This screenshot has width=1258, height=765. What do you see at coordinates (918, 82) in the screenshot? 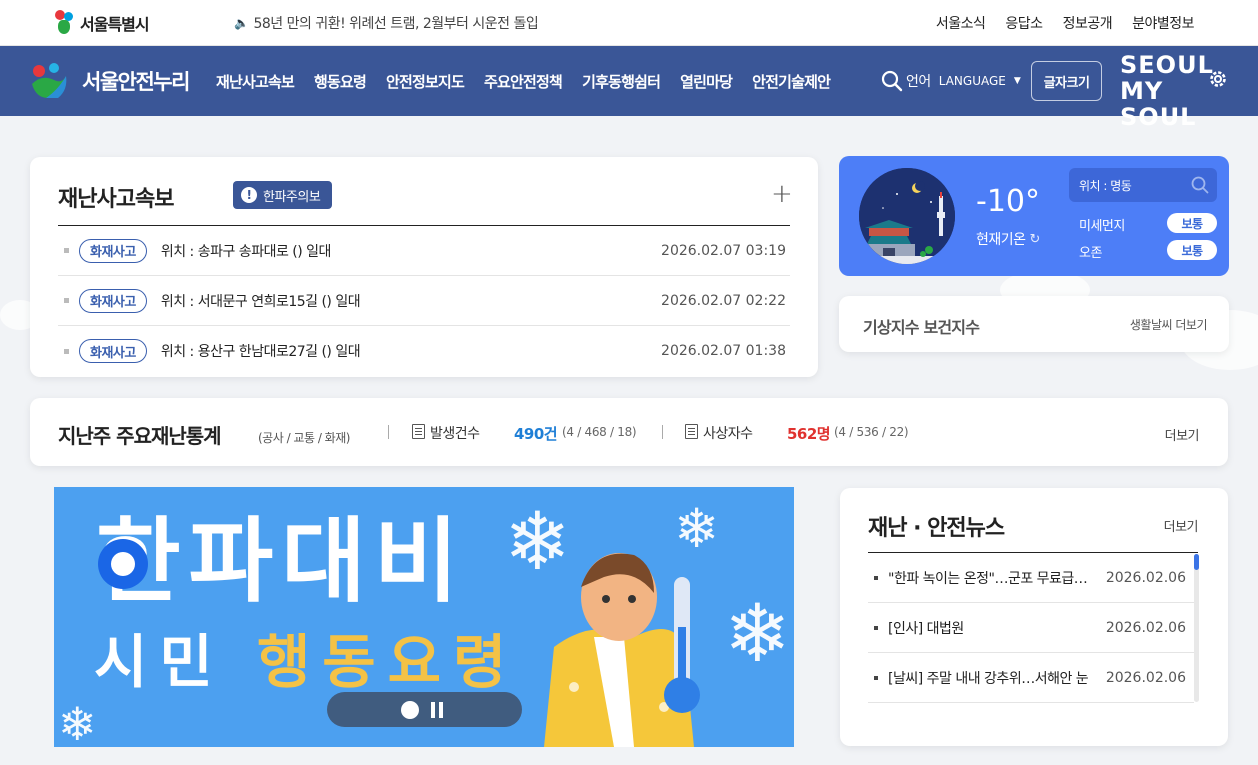
I see `language-label: 언어` at bounding box center [918, 82].